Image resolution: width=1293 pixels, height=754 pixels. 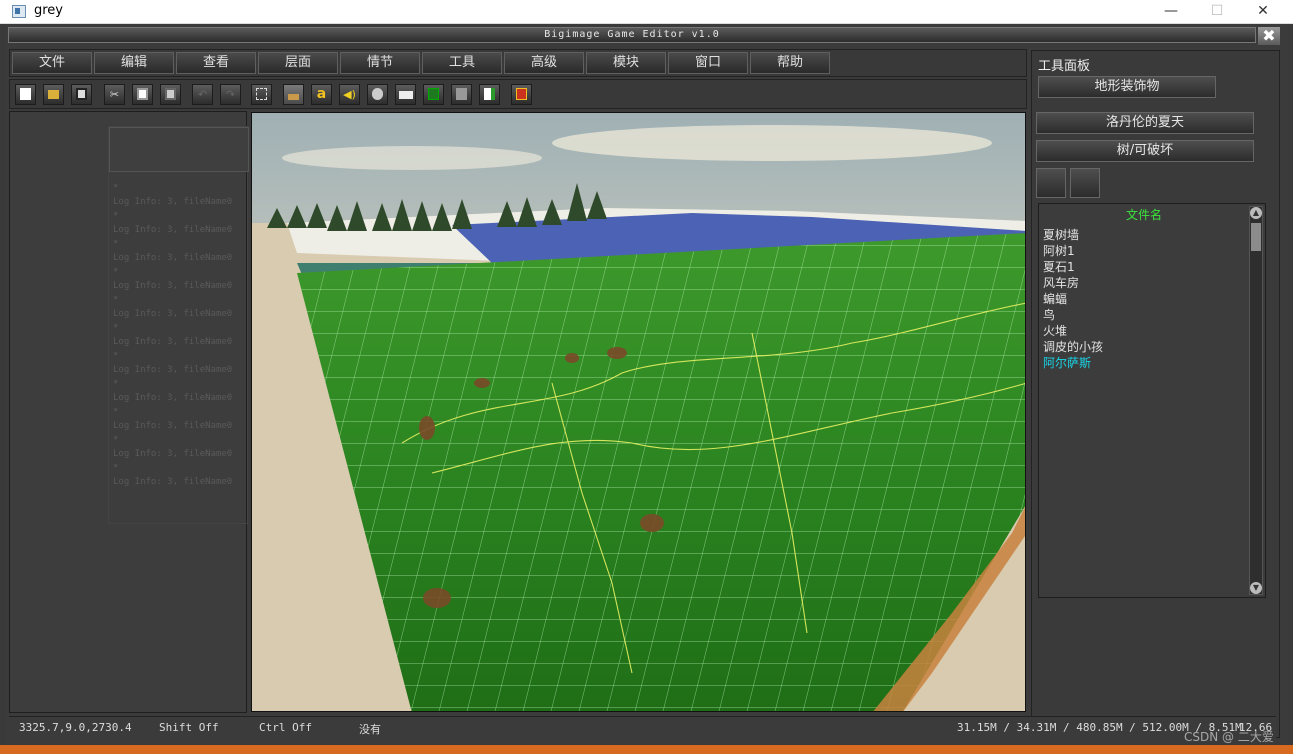 I want to click on toolbar: ✂ ↶ ↷ a ◀), so click(x=518, y=94).